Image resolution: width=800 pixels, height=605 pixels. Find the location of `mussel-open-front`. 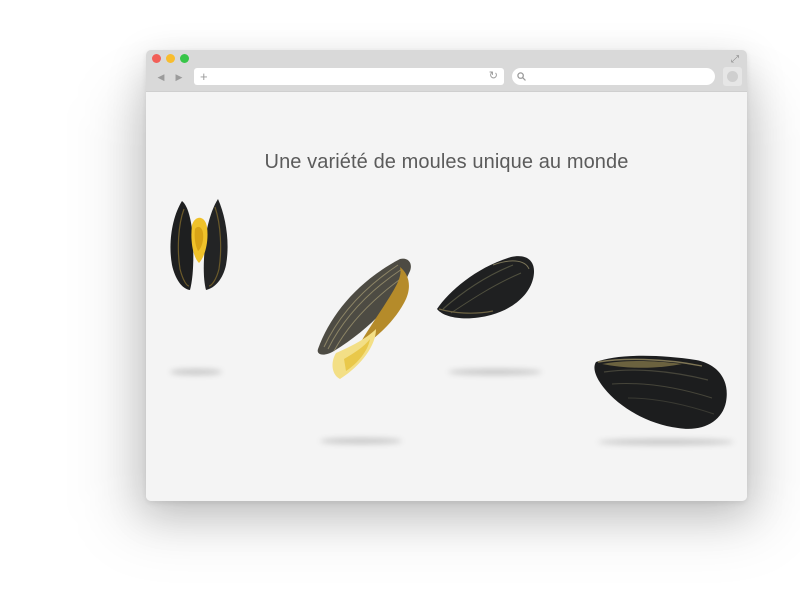

mussel-open-front is located at coordinates (199, 244).